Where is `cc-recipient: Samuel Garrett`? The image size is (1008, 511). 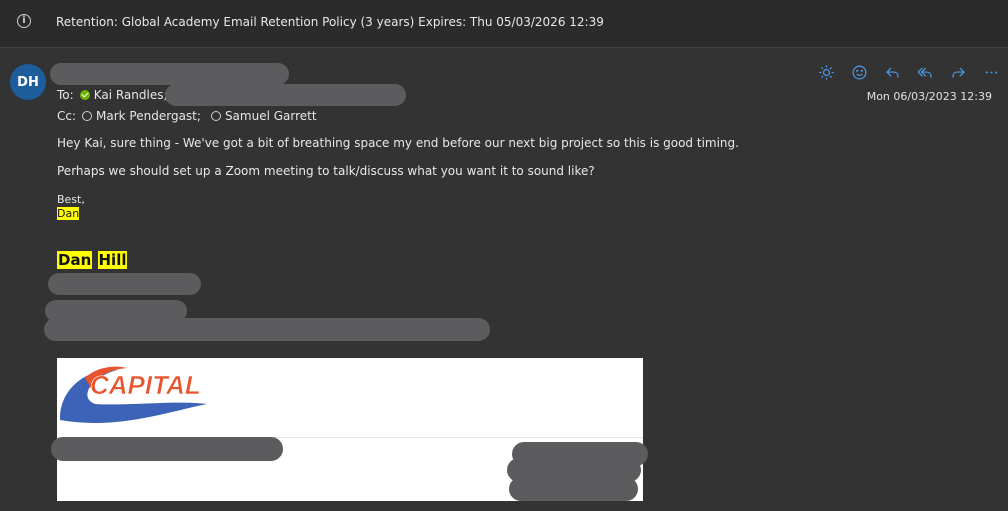
cc-recipient: Samuel Garrett is located at coordinates (271, 116).